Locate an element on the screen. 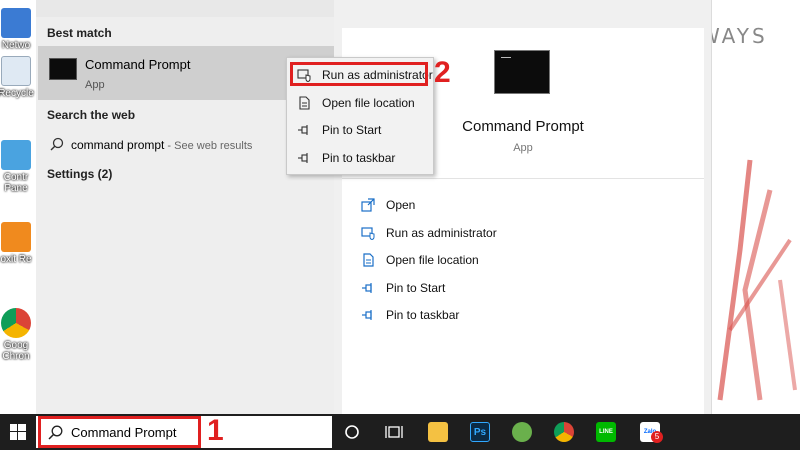 The width and height of the screenshot is (800, 450). file-explorer-icon is located at coordinates (438, 432).